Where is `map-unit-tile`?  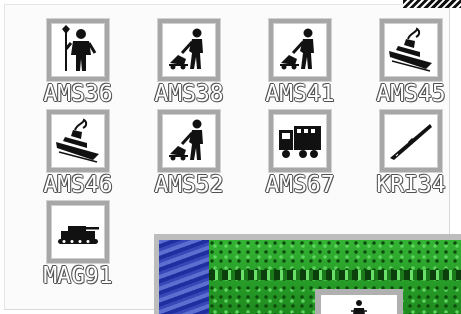 map-unit-tile is located at coordinates (359, 301).